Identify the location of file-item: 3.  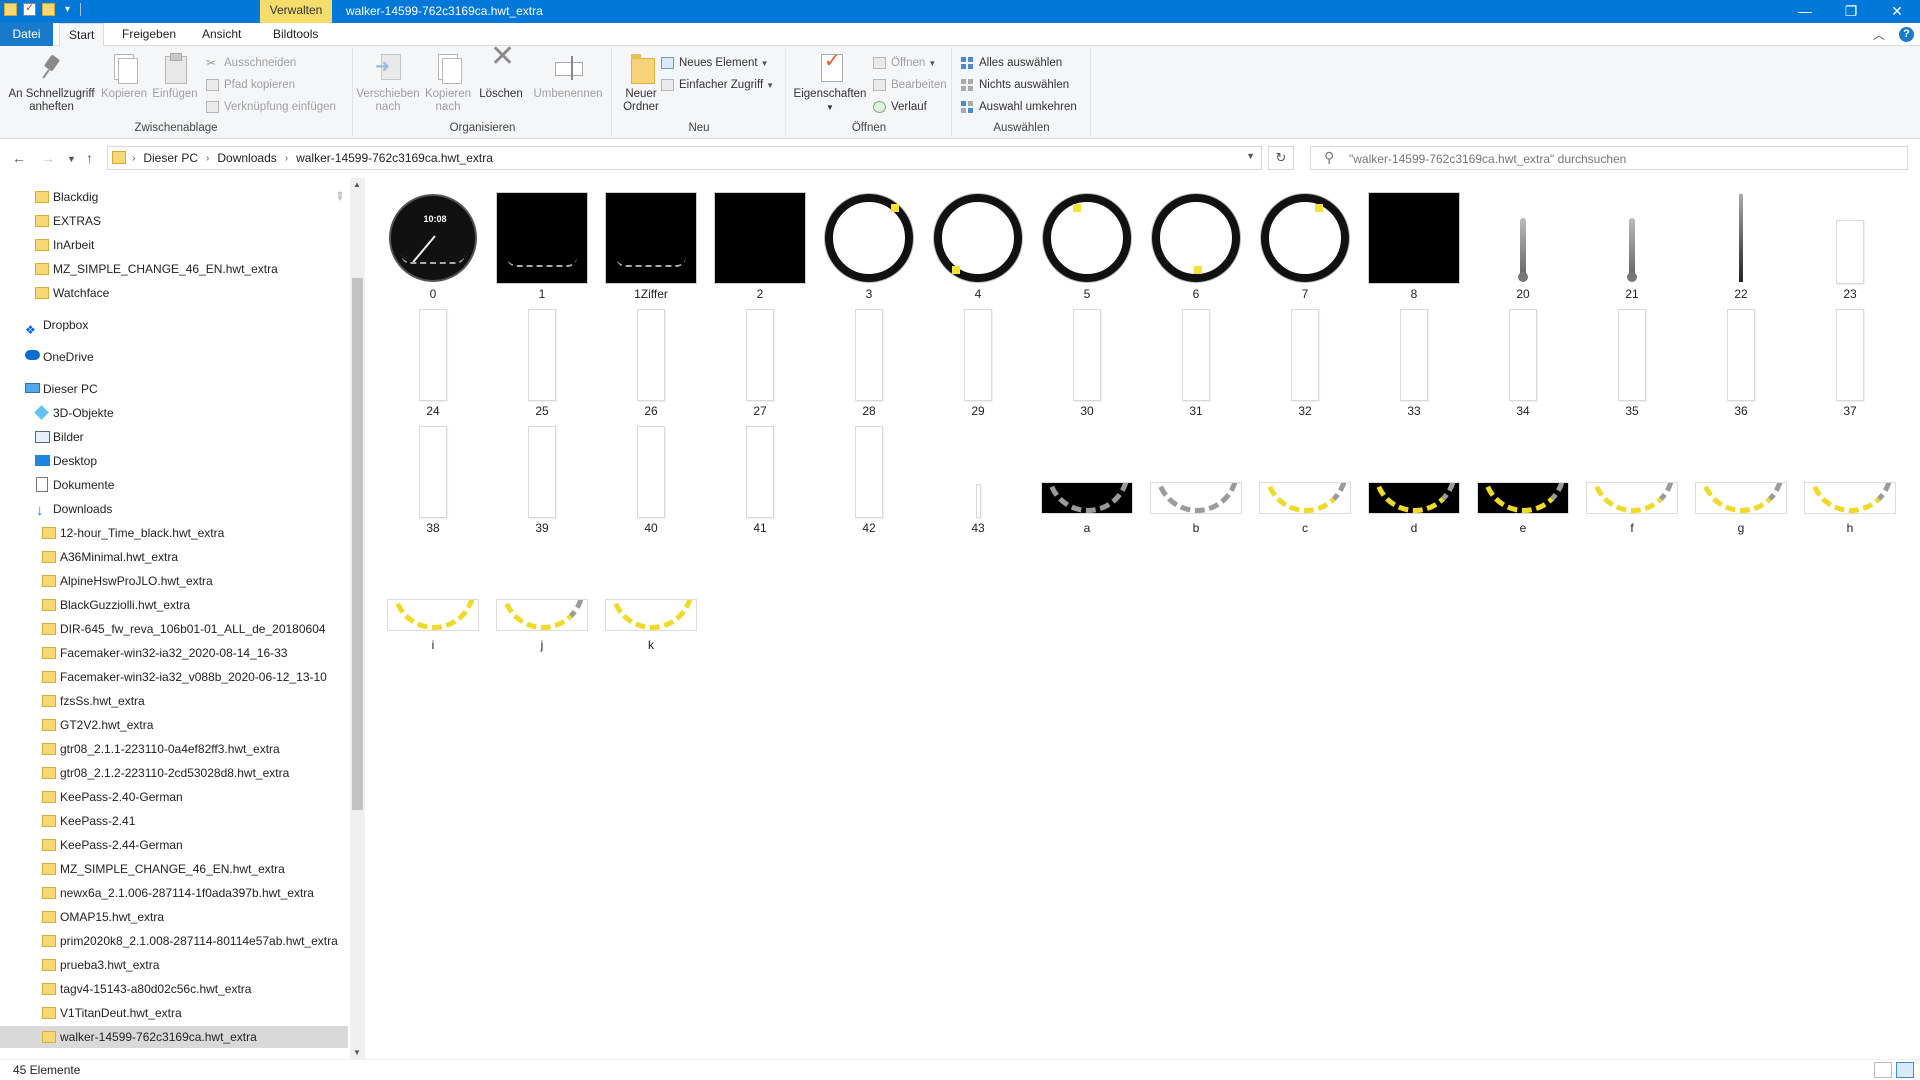
(869, 245).